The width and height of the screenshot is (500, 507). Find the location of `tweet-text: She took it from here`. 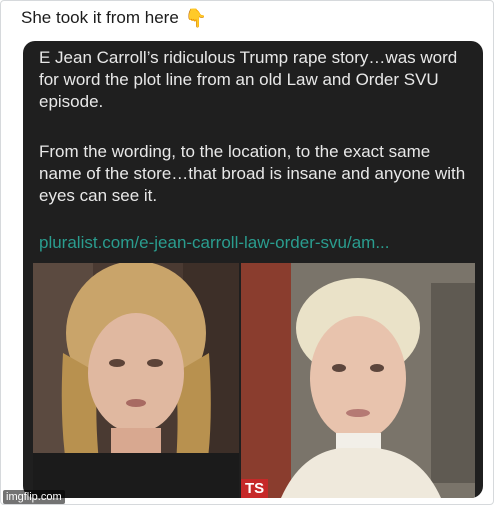

tweet-text: She took it from here is located at coordinates (100, 17).